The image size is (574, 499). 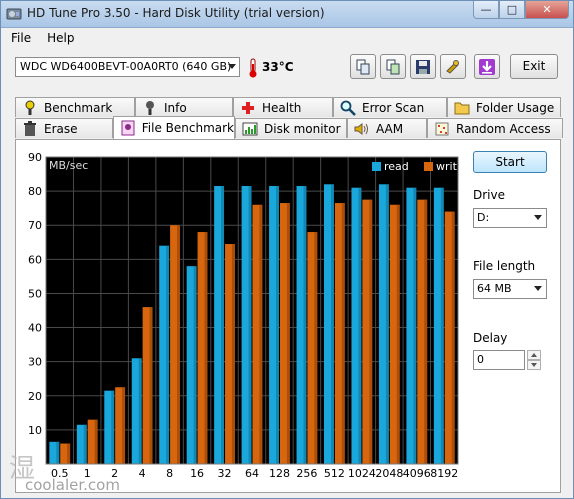 I want to click on close-button: ✕, so click(x=547, y=10).